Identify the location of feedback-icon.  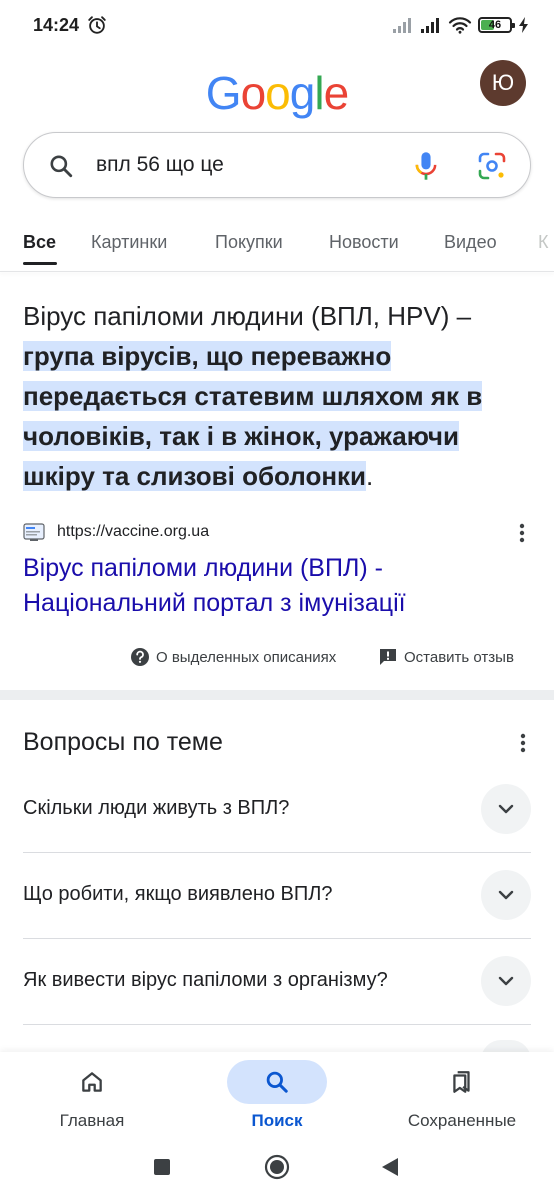
(388, 657).